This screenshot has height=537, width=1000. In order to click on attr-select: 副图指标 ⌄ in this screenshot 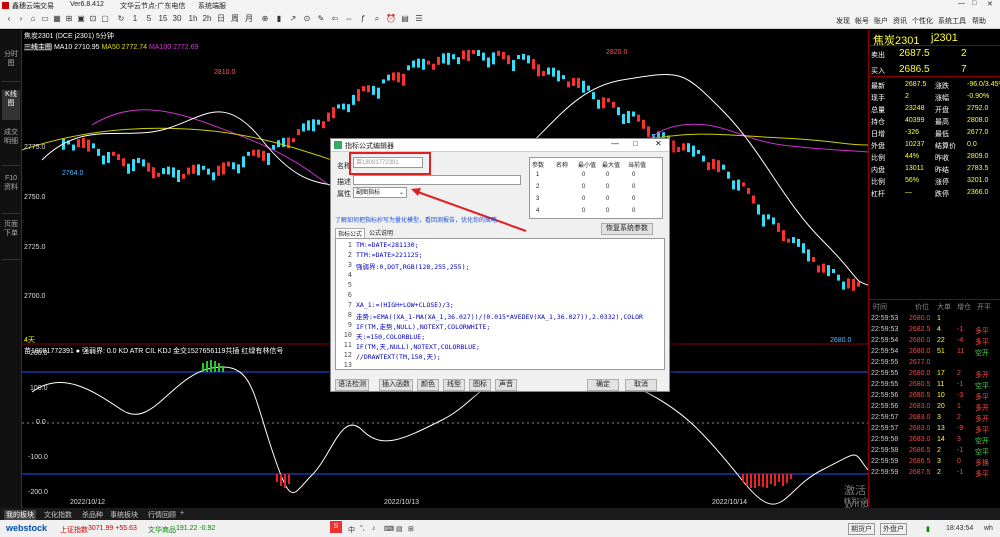, I will do `click(380, 192)`.